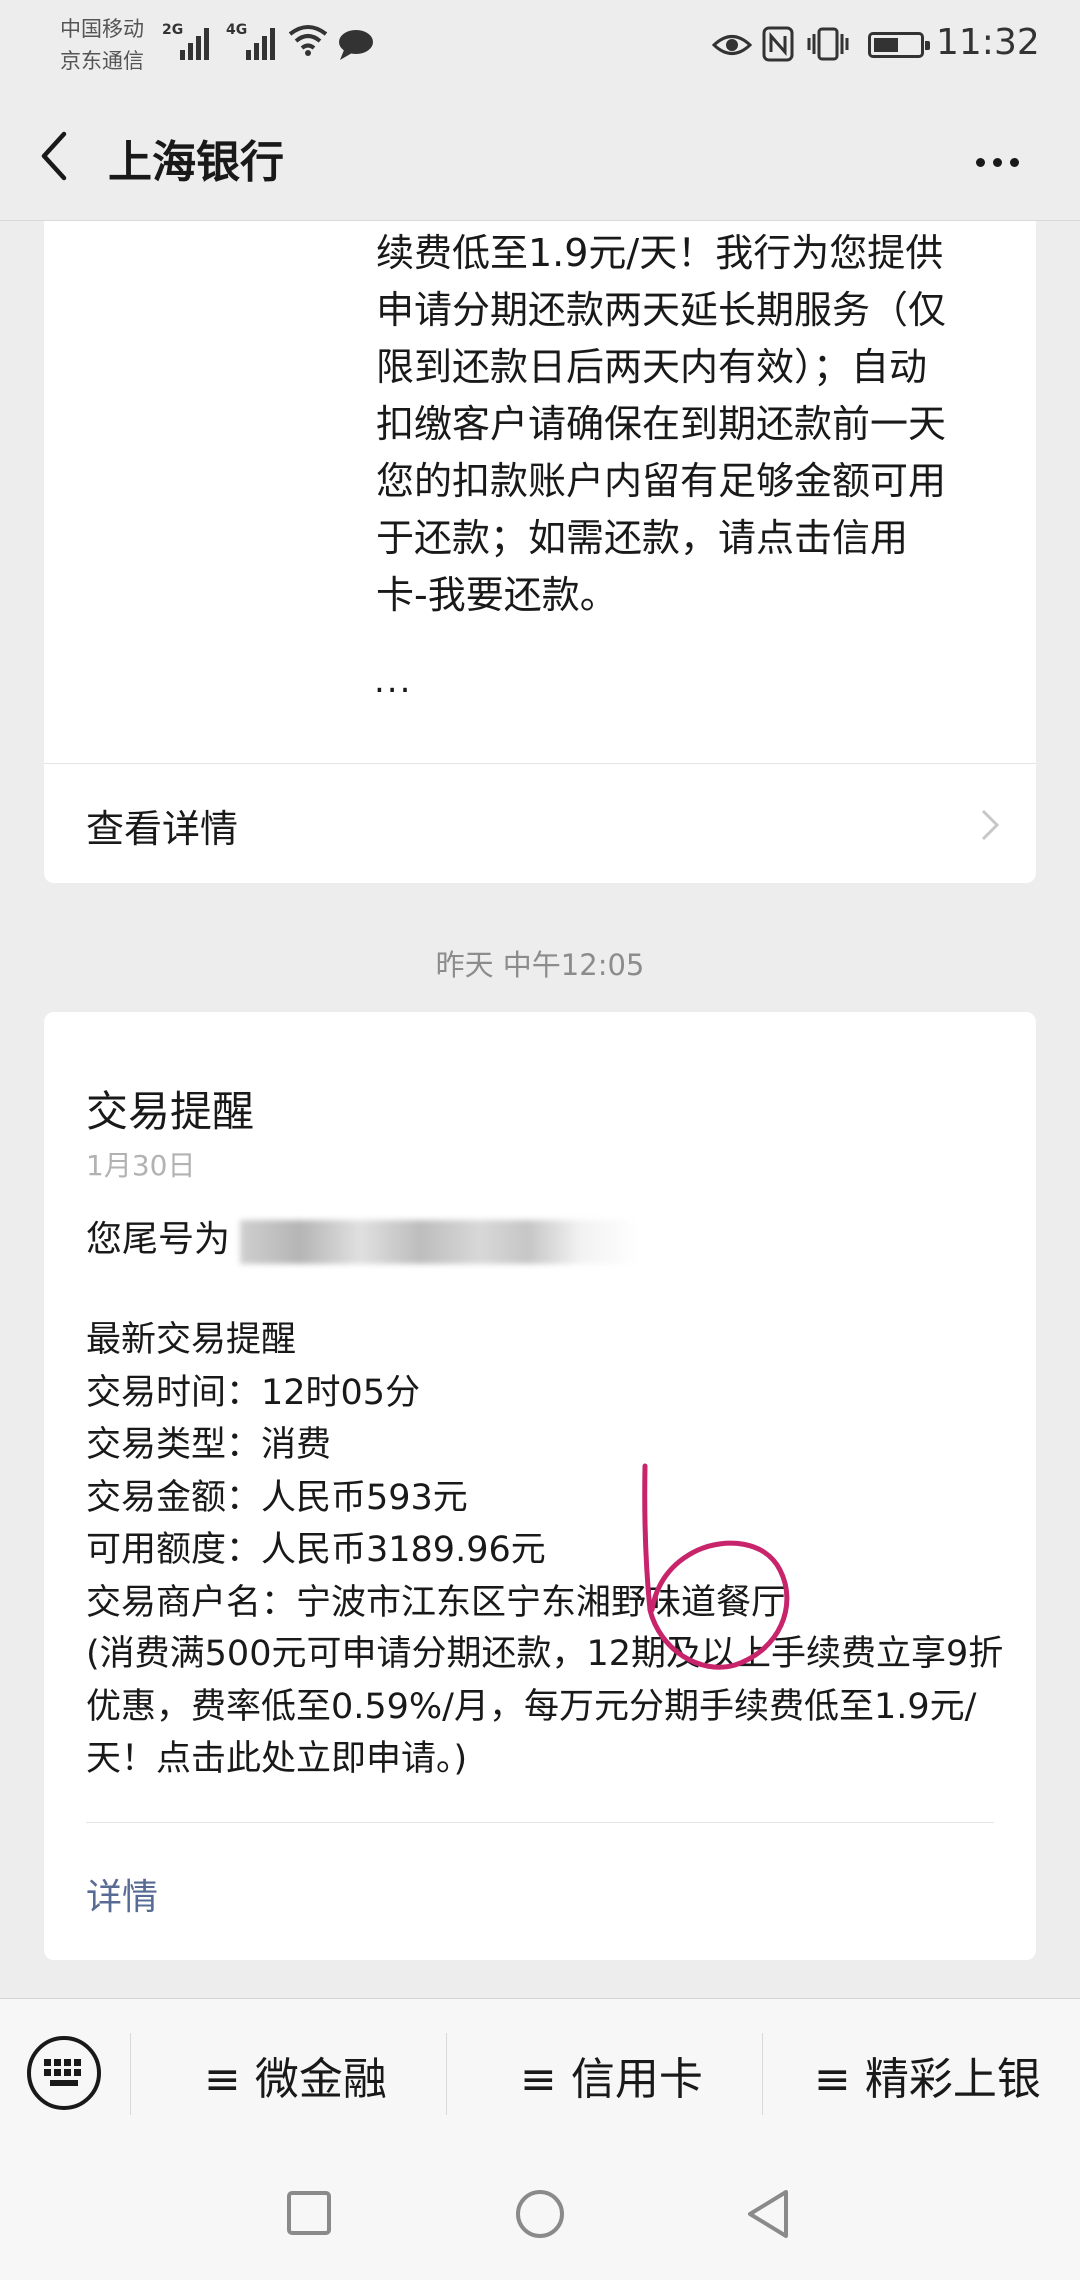 The width and height of the screenshot is (1080, 2280). Describe the element at coordinates (141, 1165) in the screenshot. I see `card-date: 1月30日` at that location.